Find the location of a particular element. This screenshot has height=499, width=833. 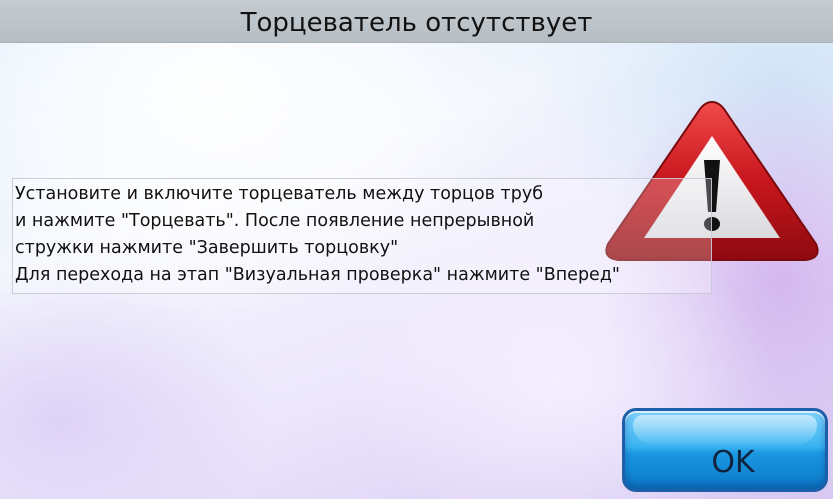

ok-button-label: OK is located at coordinates (733, 462).